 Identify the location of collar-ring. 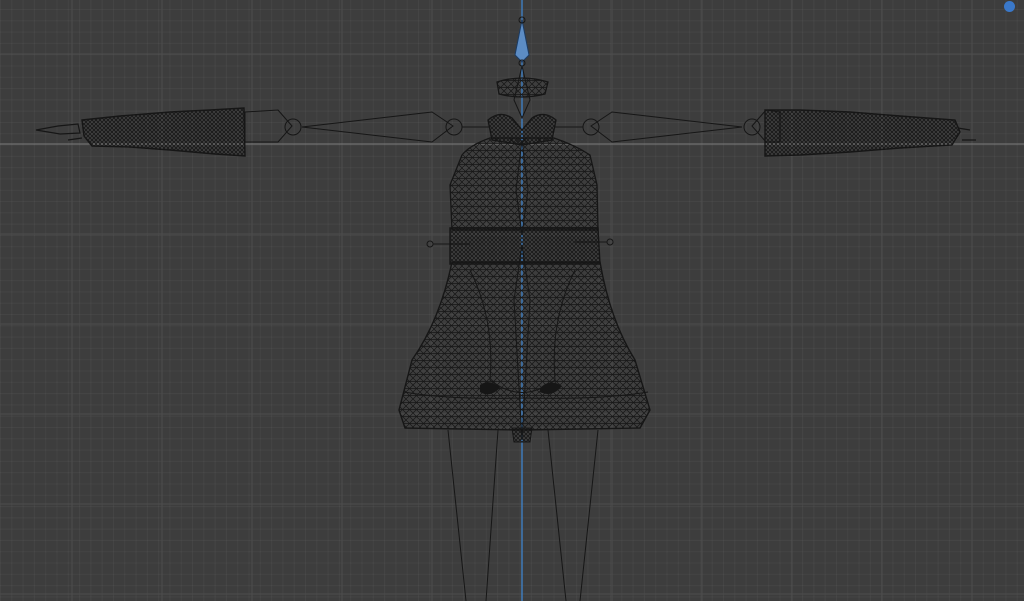
(522, 87).